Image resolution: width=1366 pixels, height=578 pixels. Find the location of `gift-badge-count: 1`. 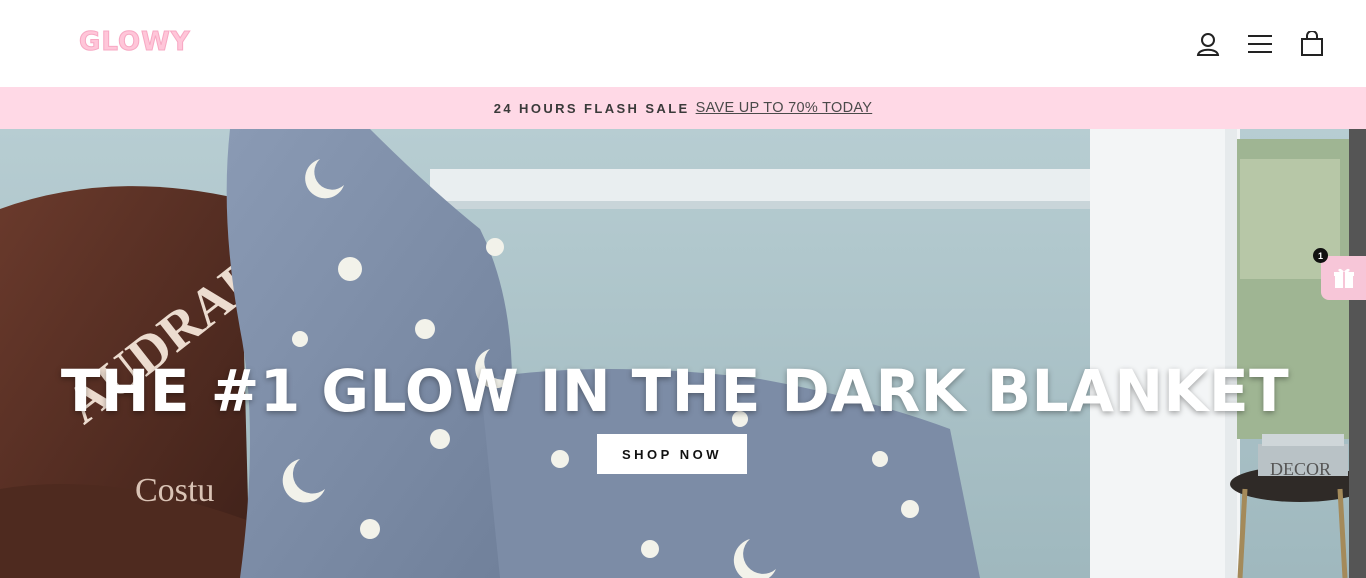

gift-badge-count: 1 is located at coordinates (1320, 255).